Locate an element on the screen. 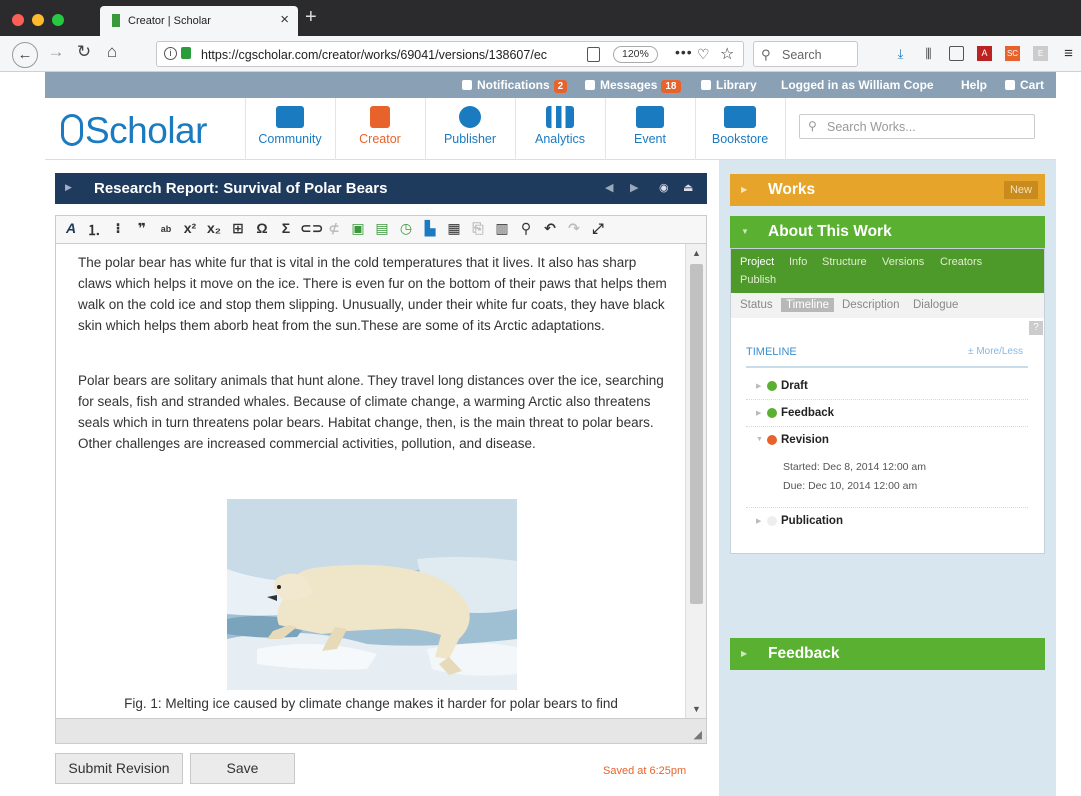 The height and width of the screenshot is (796, 1081). subtab-dialogue: Dialogue is located at coordinates (935, 305).